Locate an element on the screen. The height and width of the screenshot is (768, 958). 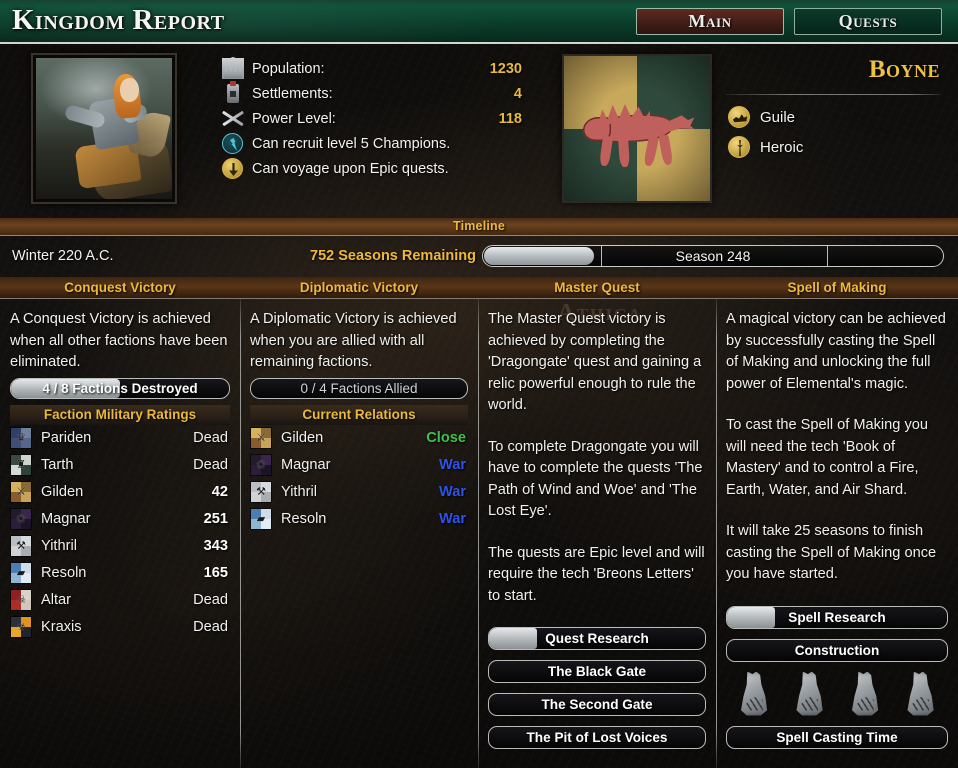
wolf-emblem-icon is located at coordinates (638, 134).